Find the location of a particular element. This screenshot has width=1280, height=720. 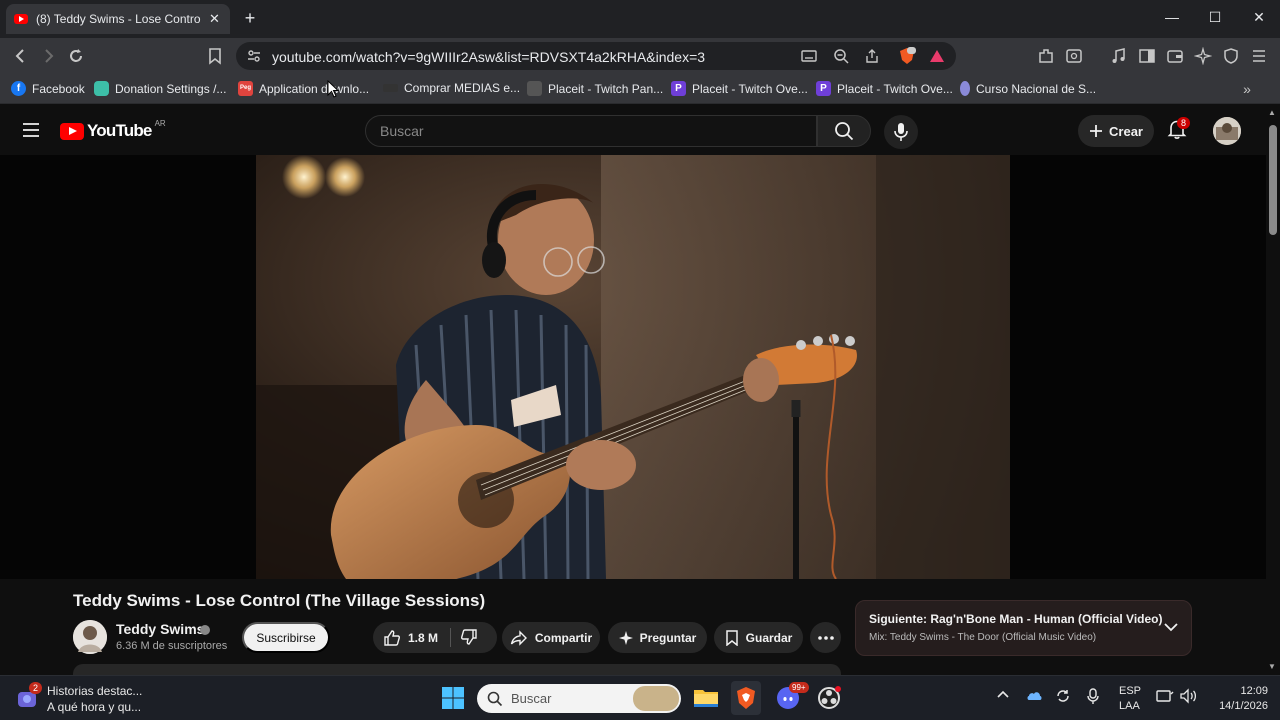

like-count: 1.8 M is located at coordinates (423, 637).